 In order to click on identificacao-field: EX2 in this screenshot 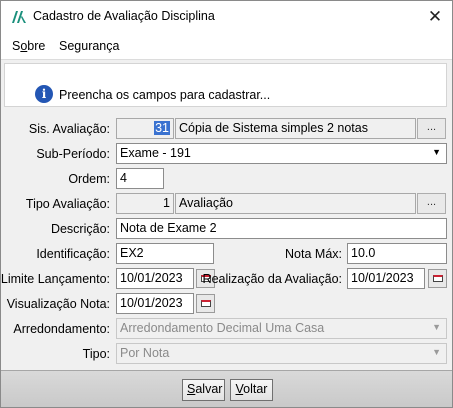, I will do `click(165, 253)`.